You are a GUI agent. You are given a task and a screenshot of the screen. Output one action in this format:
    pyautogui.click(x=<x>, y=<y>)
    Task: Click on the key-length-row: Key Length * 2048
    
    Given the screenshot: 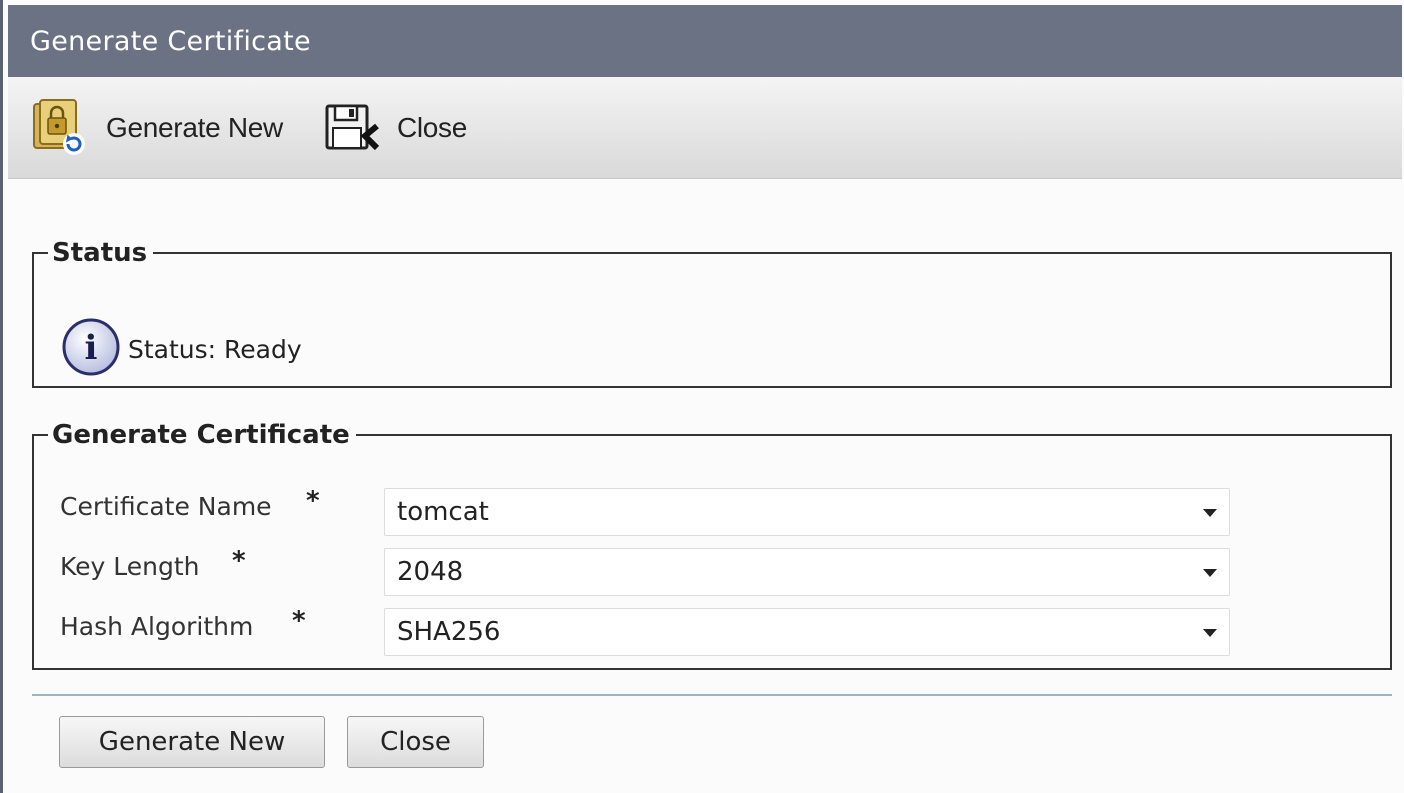 What is the action you would take?
    pyautogui.click(x=710, y=572)
    